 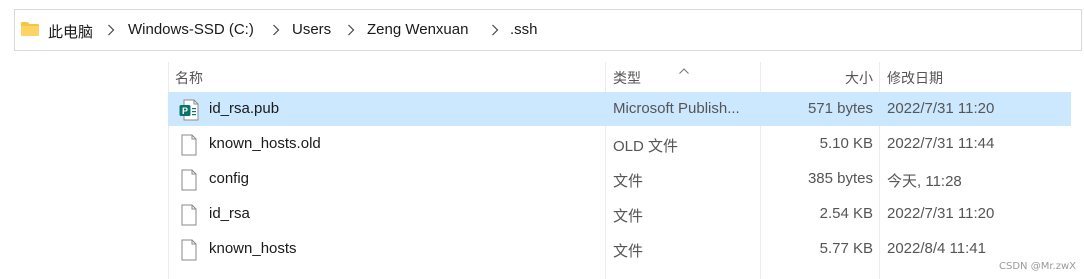 What do you see at coordinates (244, 108) in the screenshot?
I see `file-name: id_rsa.pub` at bounding box center [244, 108].